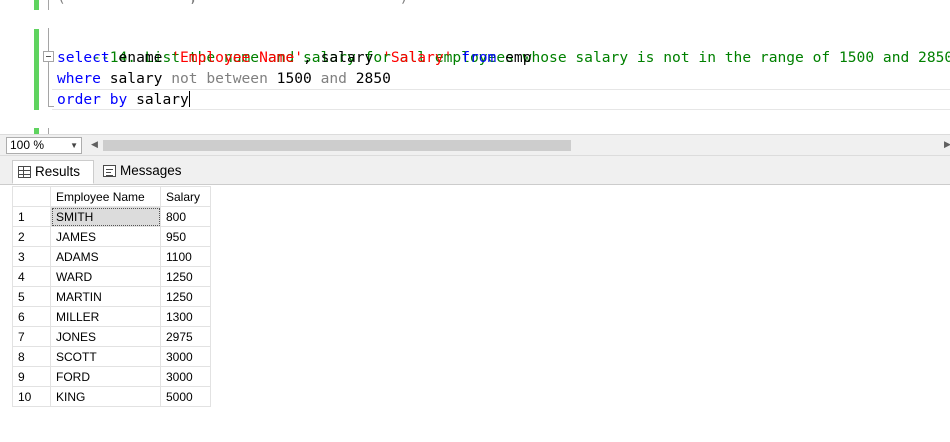 This screenshot has height=442, width=950. I want to click on cell-employee-name: SCOTT, so click(105, 356).